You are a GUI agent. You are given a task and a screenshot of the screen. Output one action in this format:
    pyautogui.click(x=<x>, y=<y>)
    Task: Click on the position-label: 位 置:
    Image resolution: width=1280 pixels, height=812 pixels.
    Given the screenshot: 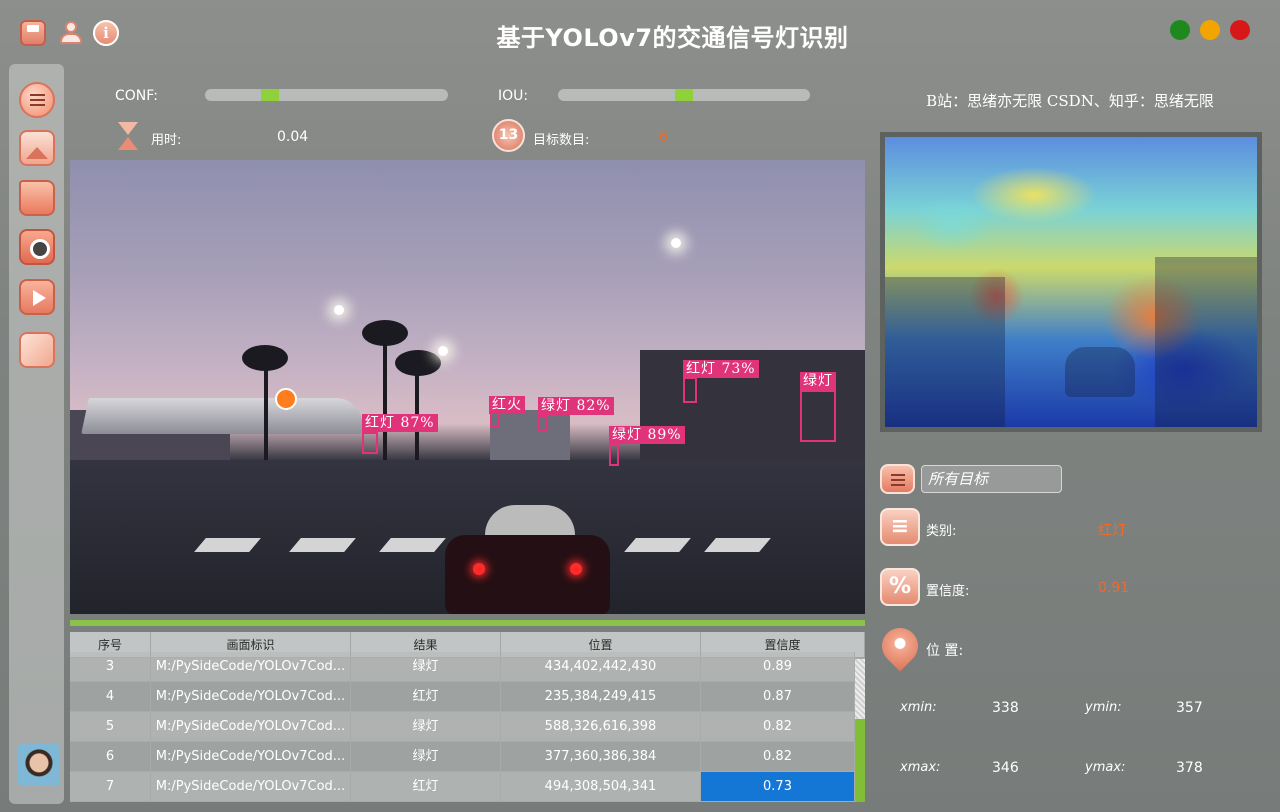 What is the action you would take?
    pyautogui.click(x=945, y=651)
    